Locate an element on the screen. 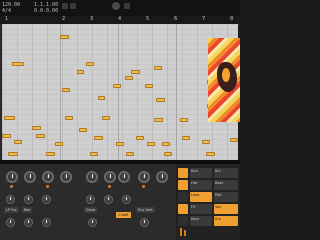  loop-icon is located at coordinates (65, 6).